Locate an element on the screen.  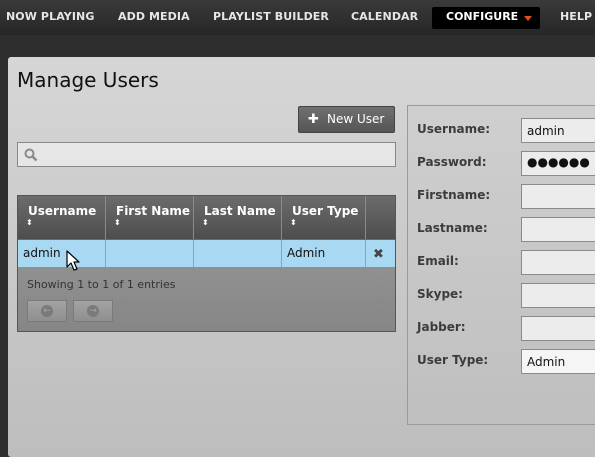
password-label: Password: is located at coordinates (452, 162).